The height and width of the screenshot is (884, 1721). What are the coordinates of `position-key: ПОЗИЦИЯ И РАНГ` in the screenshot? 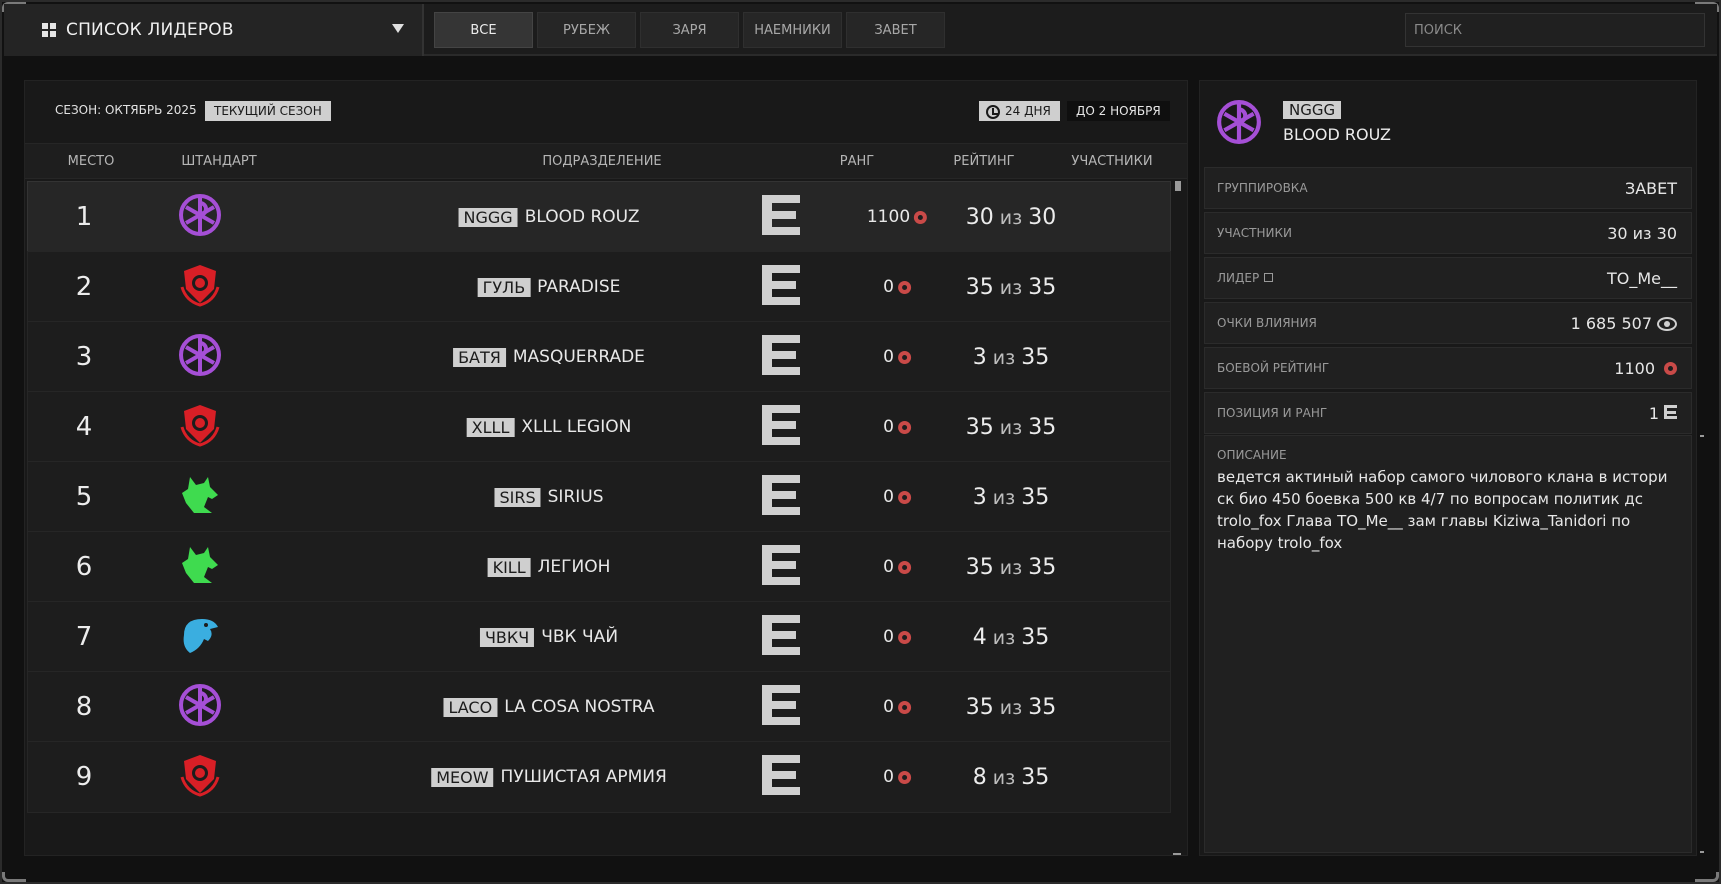 It's located at (1272, 413).